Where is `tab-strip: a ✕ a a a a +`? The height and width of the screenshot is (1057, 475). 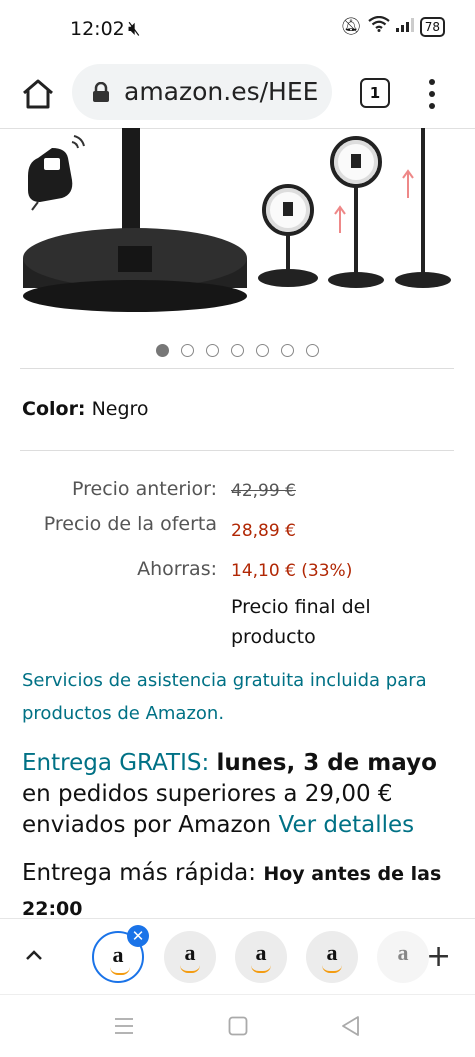
tab-strip: a ✕ a a a a + is located at coordinates (237, 956).